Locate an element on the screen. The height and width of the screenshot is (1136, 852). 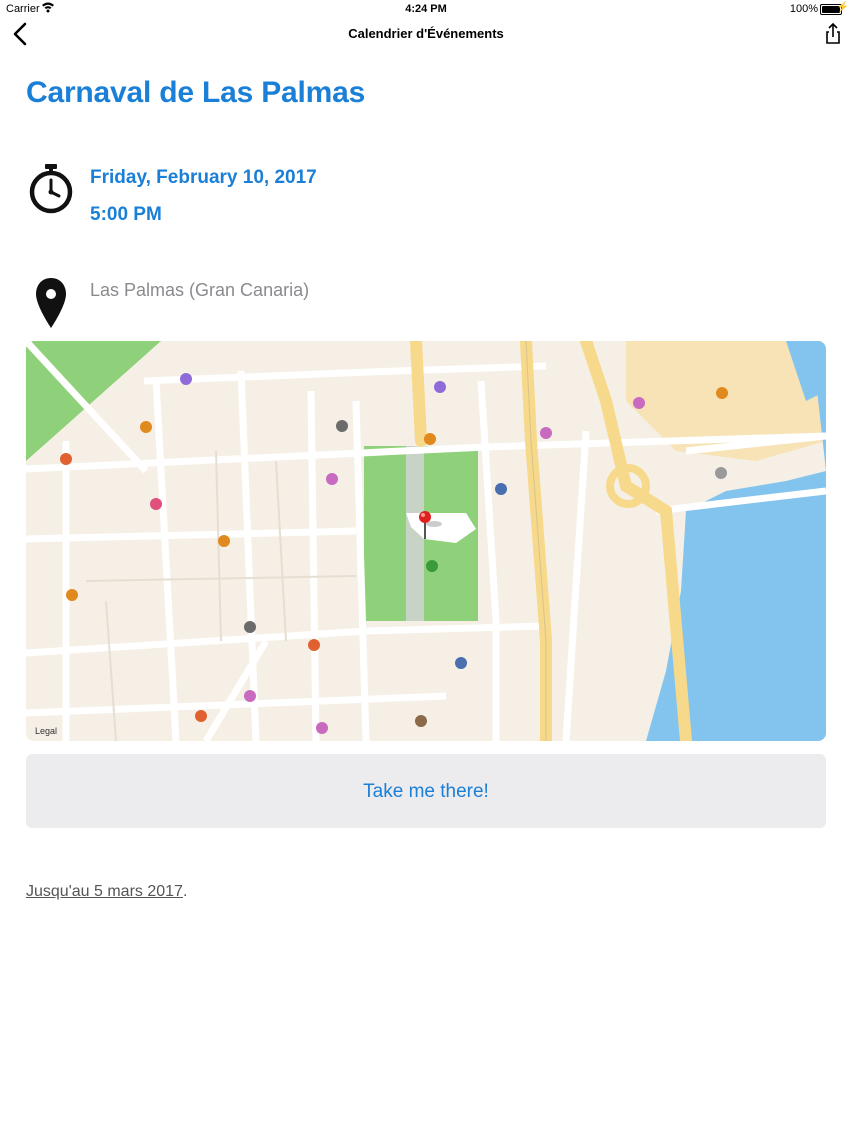
stopwatch-icon is located at coordinates (51, 188).